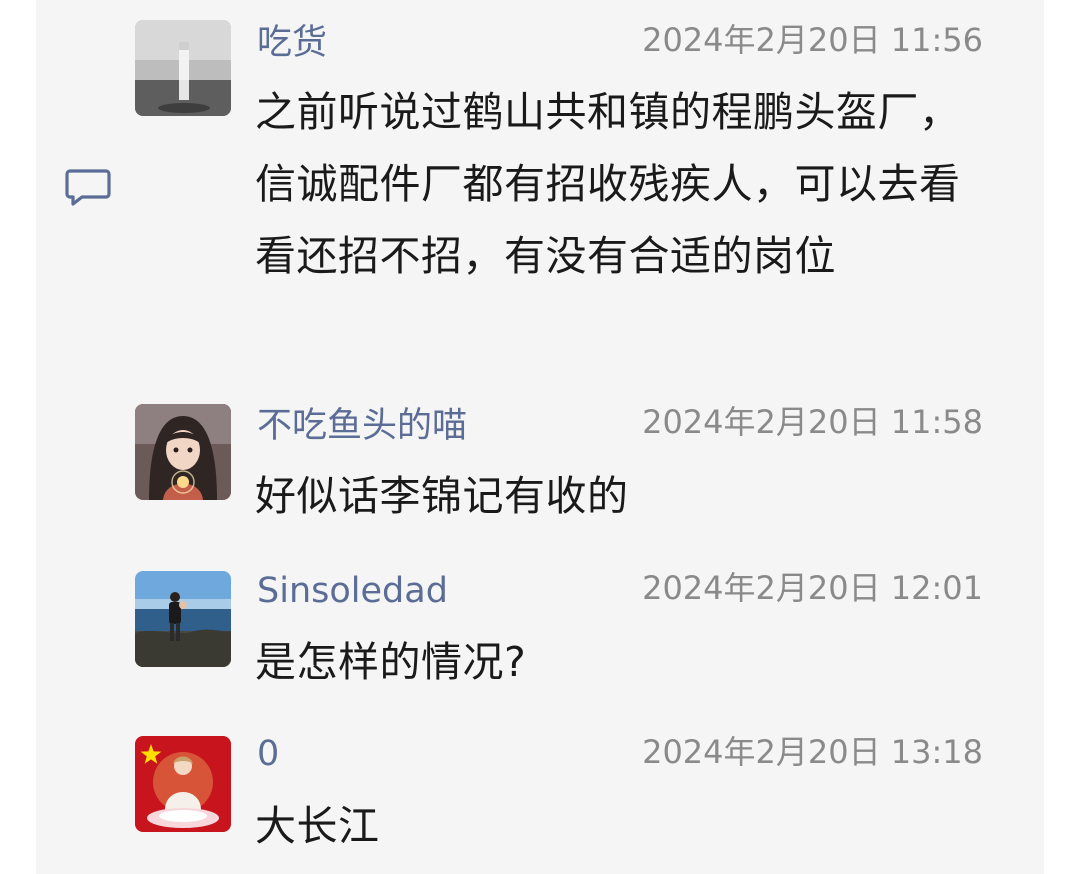 The height and width of the screenshot is (874, 1080). I want to click on comment-text: 大长江, so click(317, 826).